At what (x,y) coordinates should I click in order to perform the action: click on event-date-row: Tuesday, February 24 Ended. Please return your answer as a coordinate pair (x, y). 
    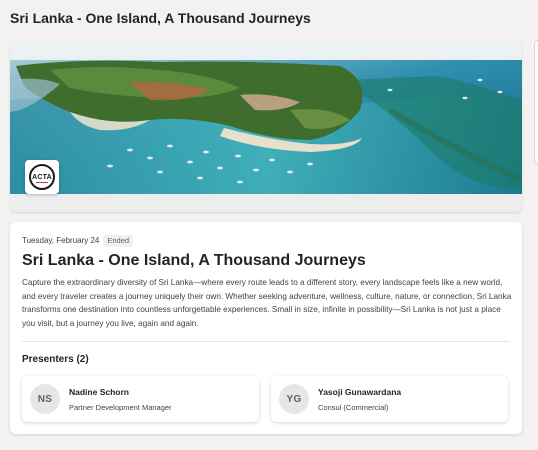
    Looking at the image, I should click on (78, 241).